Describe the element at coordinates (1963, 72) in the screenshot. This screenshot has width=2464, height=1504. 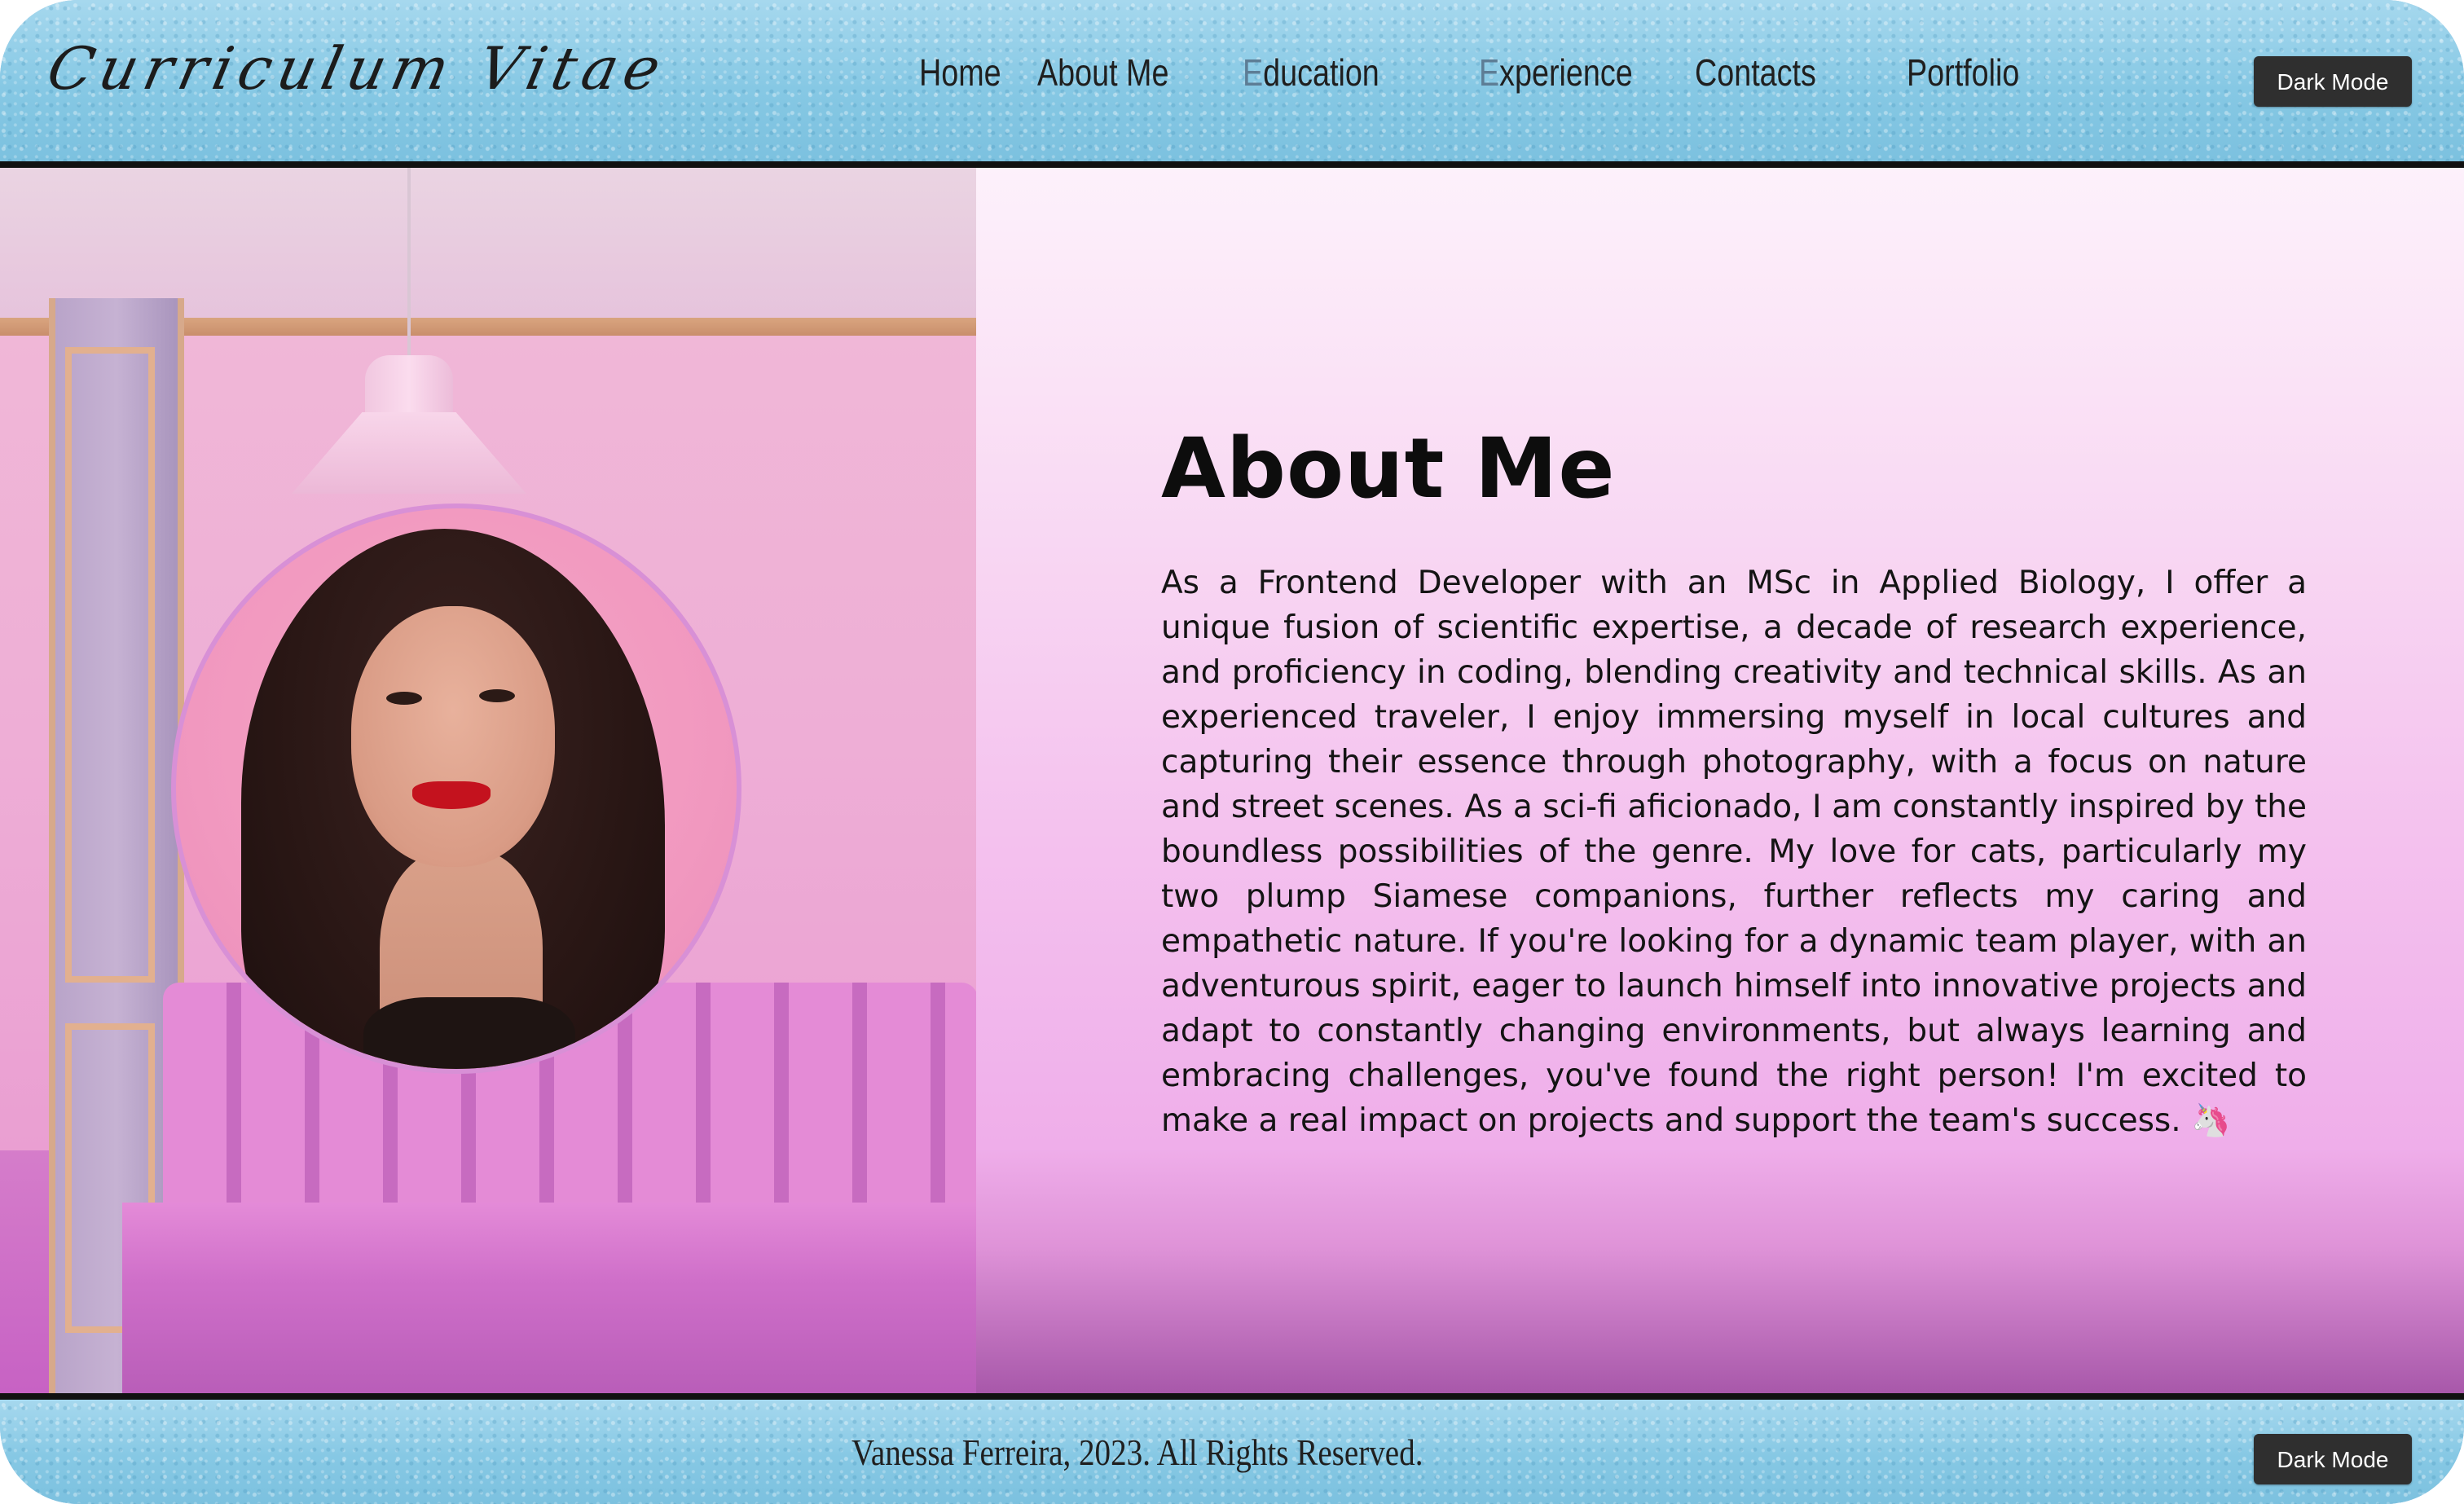
I see `nav-label: Portfolio` at that location.